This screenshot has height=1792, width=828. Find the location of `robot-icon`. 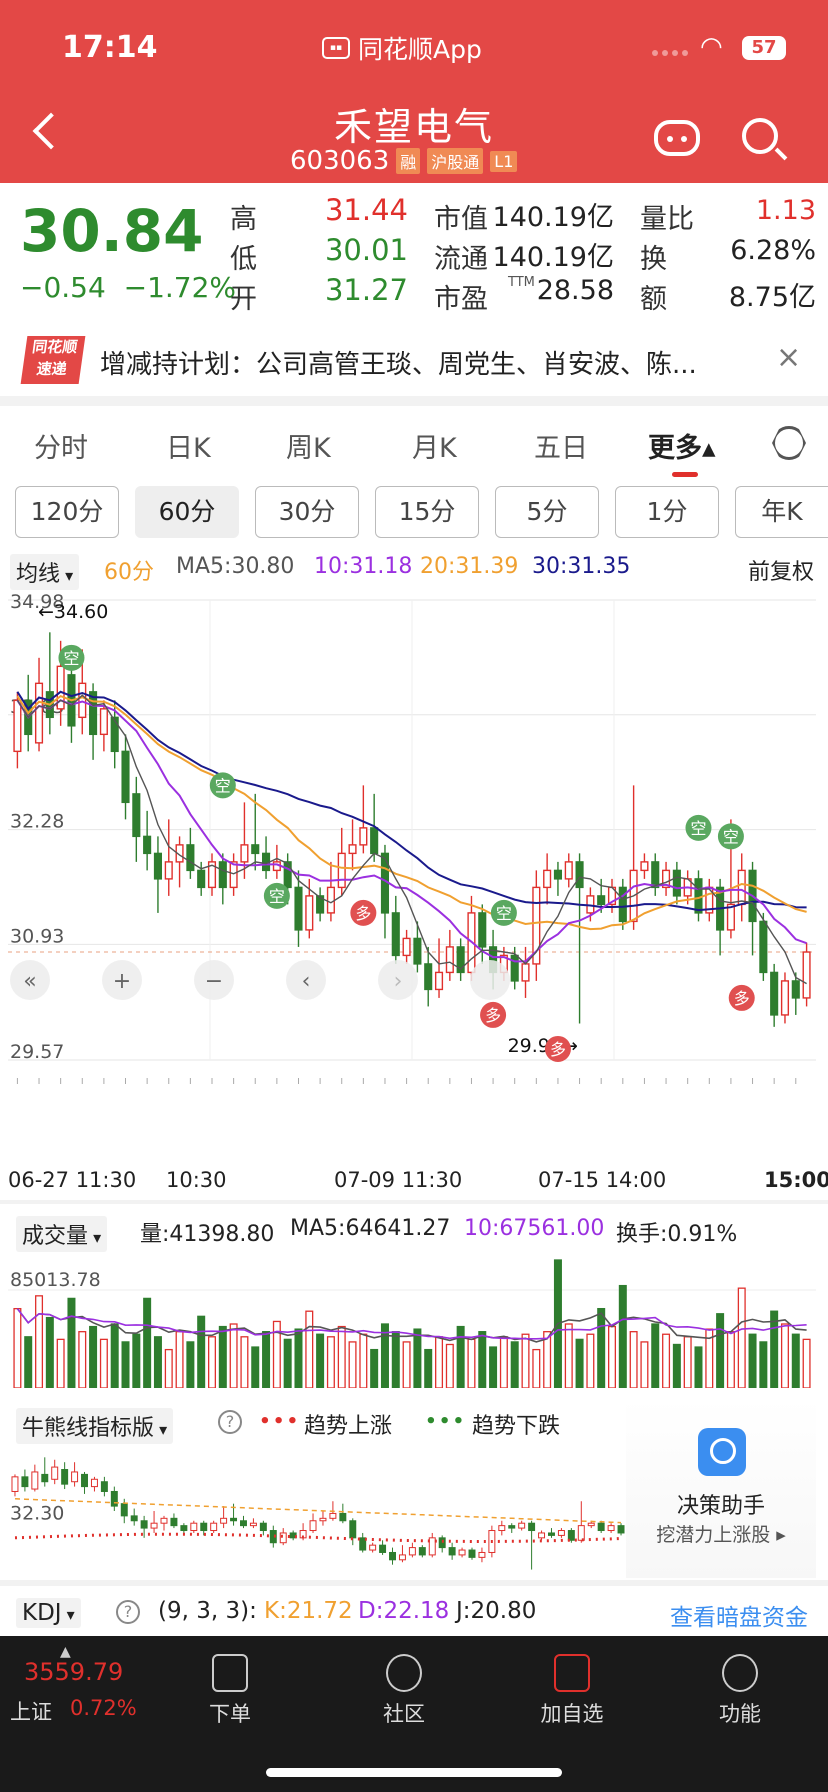

robot-icon is located at coordinates (677, 138).